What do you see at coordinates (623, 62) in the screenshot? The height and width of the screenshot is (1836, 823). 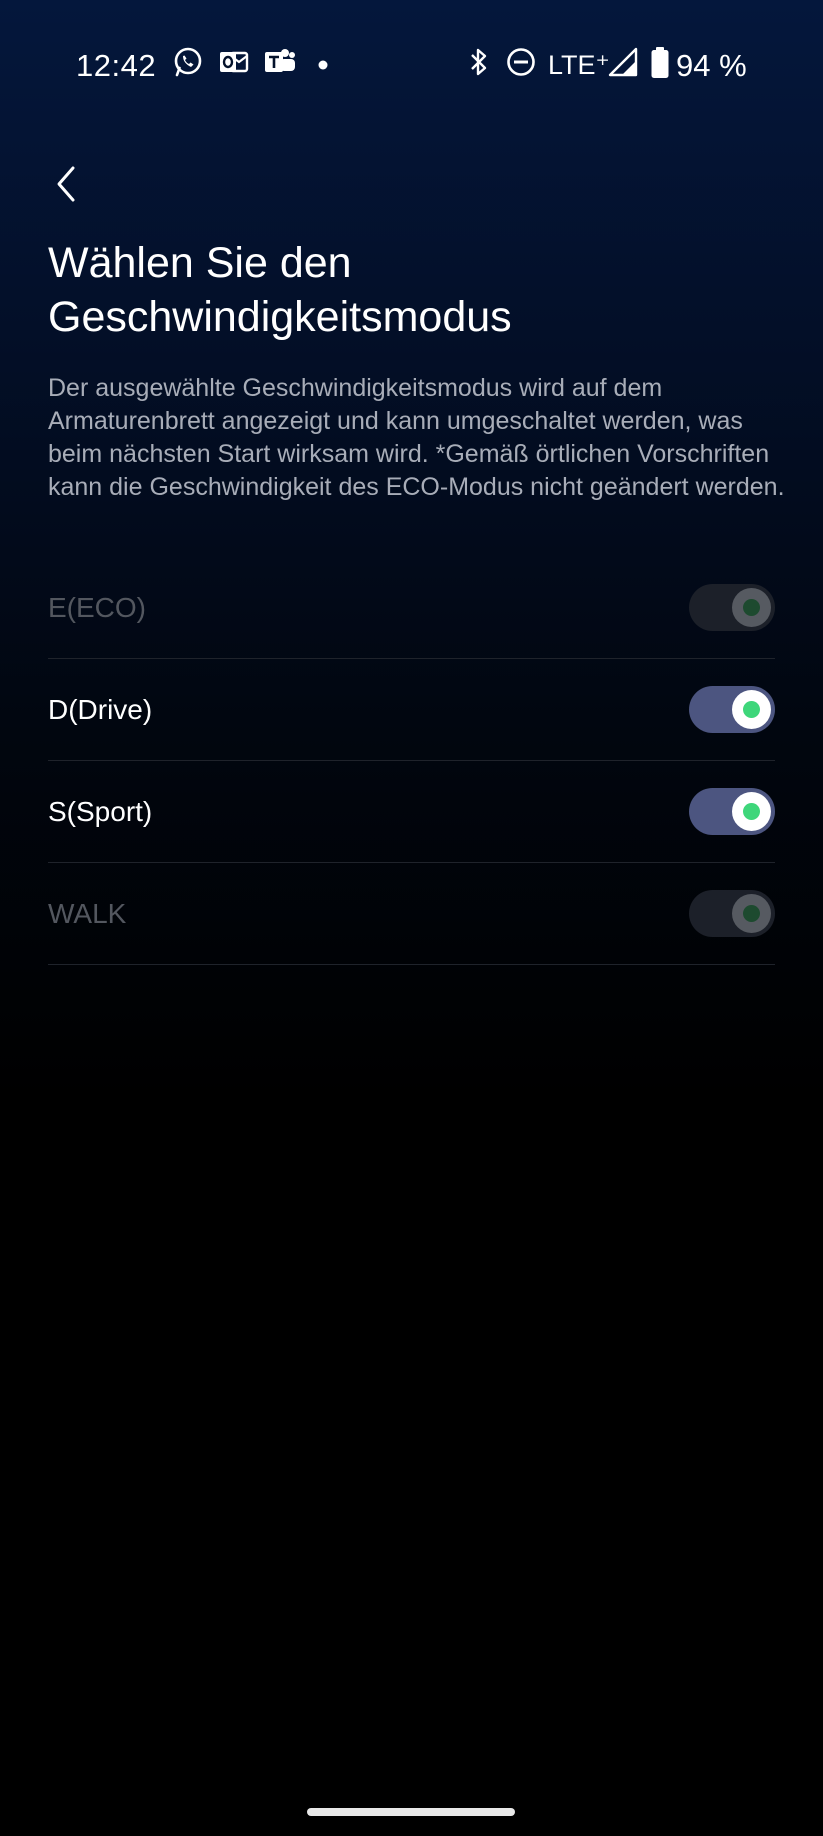 I see `signal-icon` at bounding box center [623, 62].